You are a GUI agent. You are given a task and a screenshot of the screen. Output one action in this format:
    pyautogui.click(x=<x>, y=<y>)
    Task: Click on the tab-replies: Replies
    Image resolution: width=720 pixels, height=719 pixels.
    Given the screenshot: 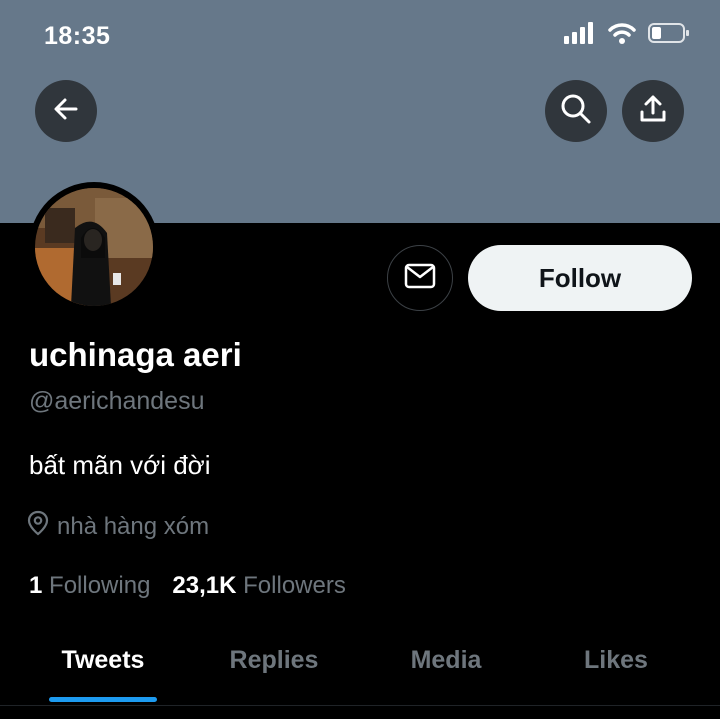 What is the action you would take?
    pyautogui.click(x=274, y=660)
    